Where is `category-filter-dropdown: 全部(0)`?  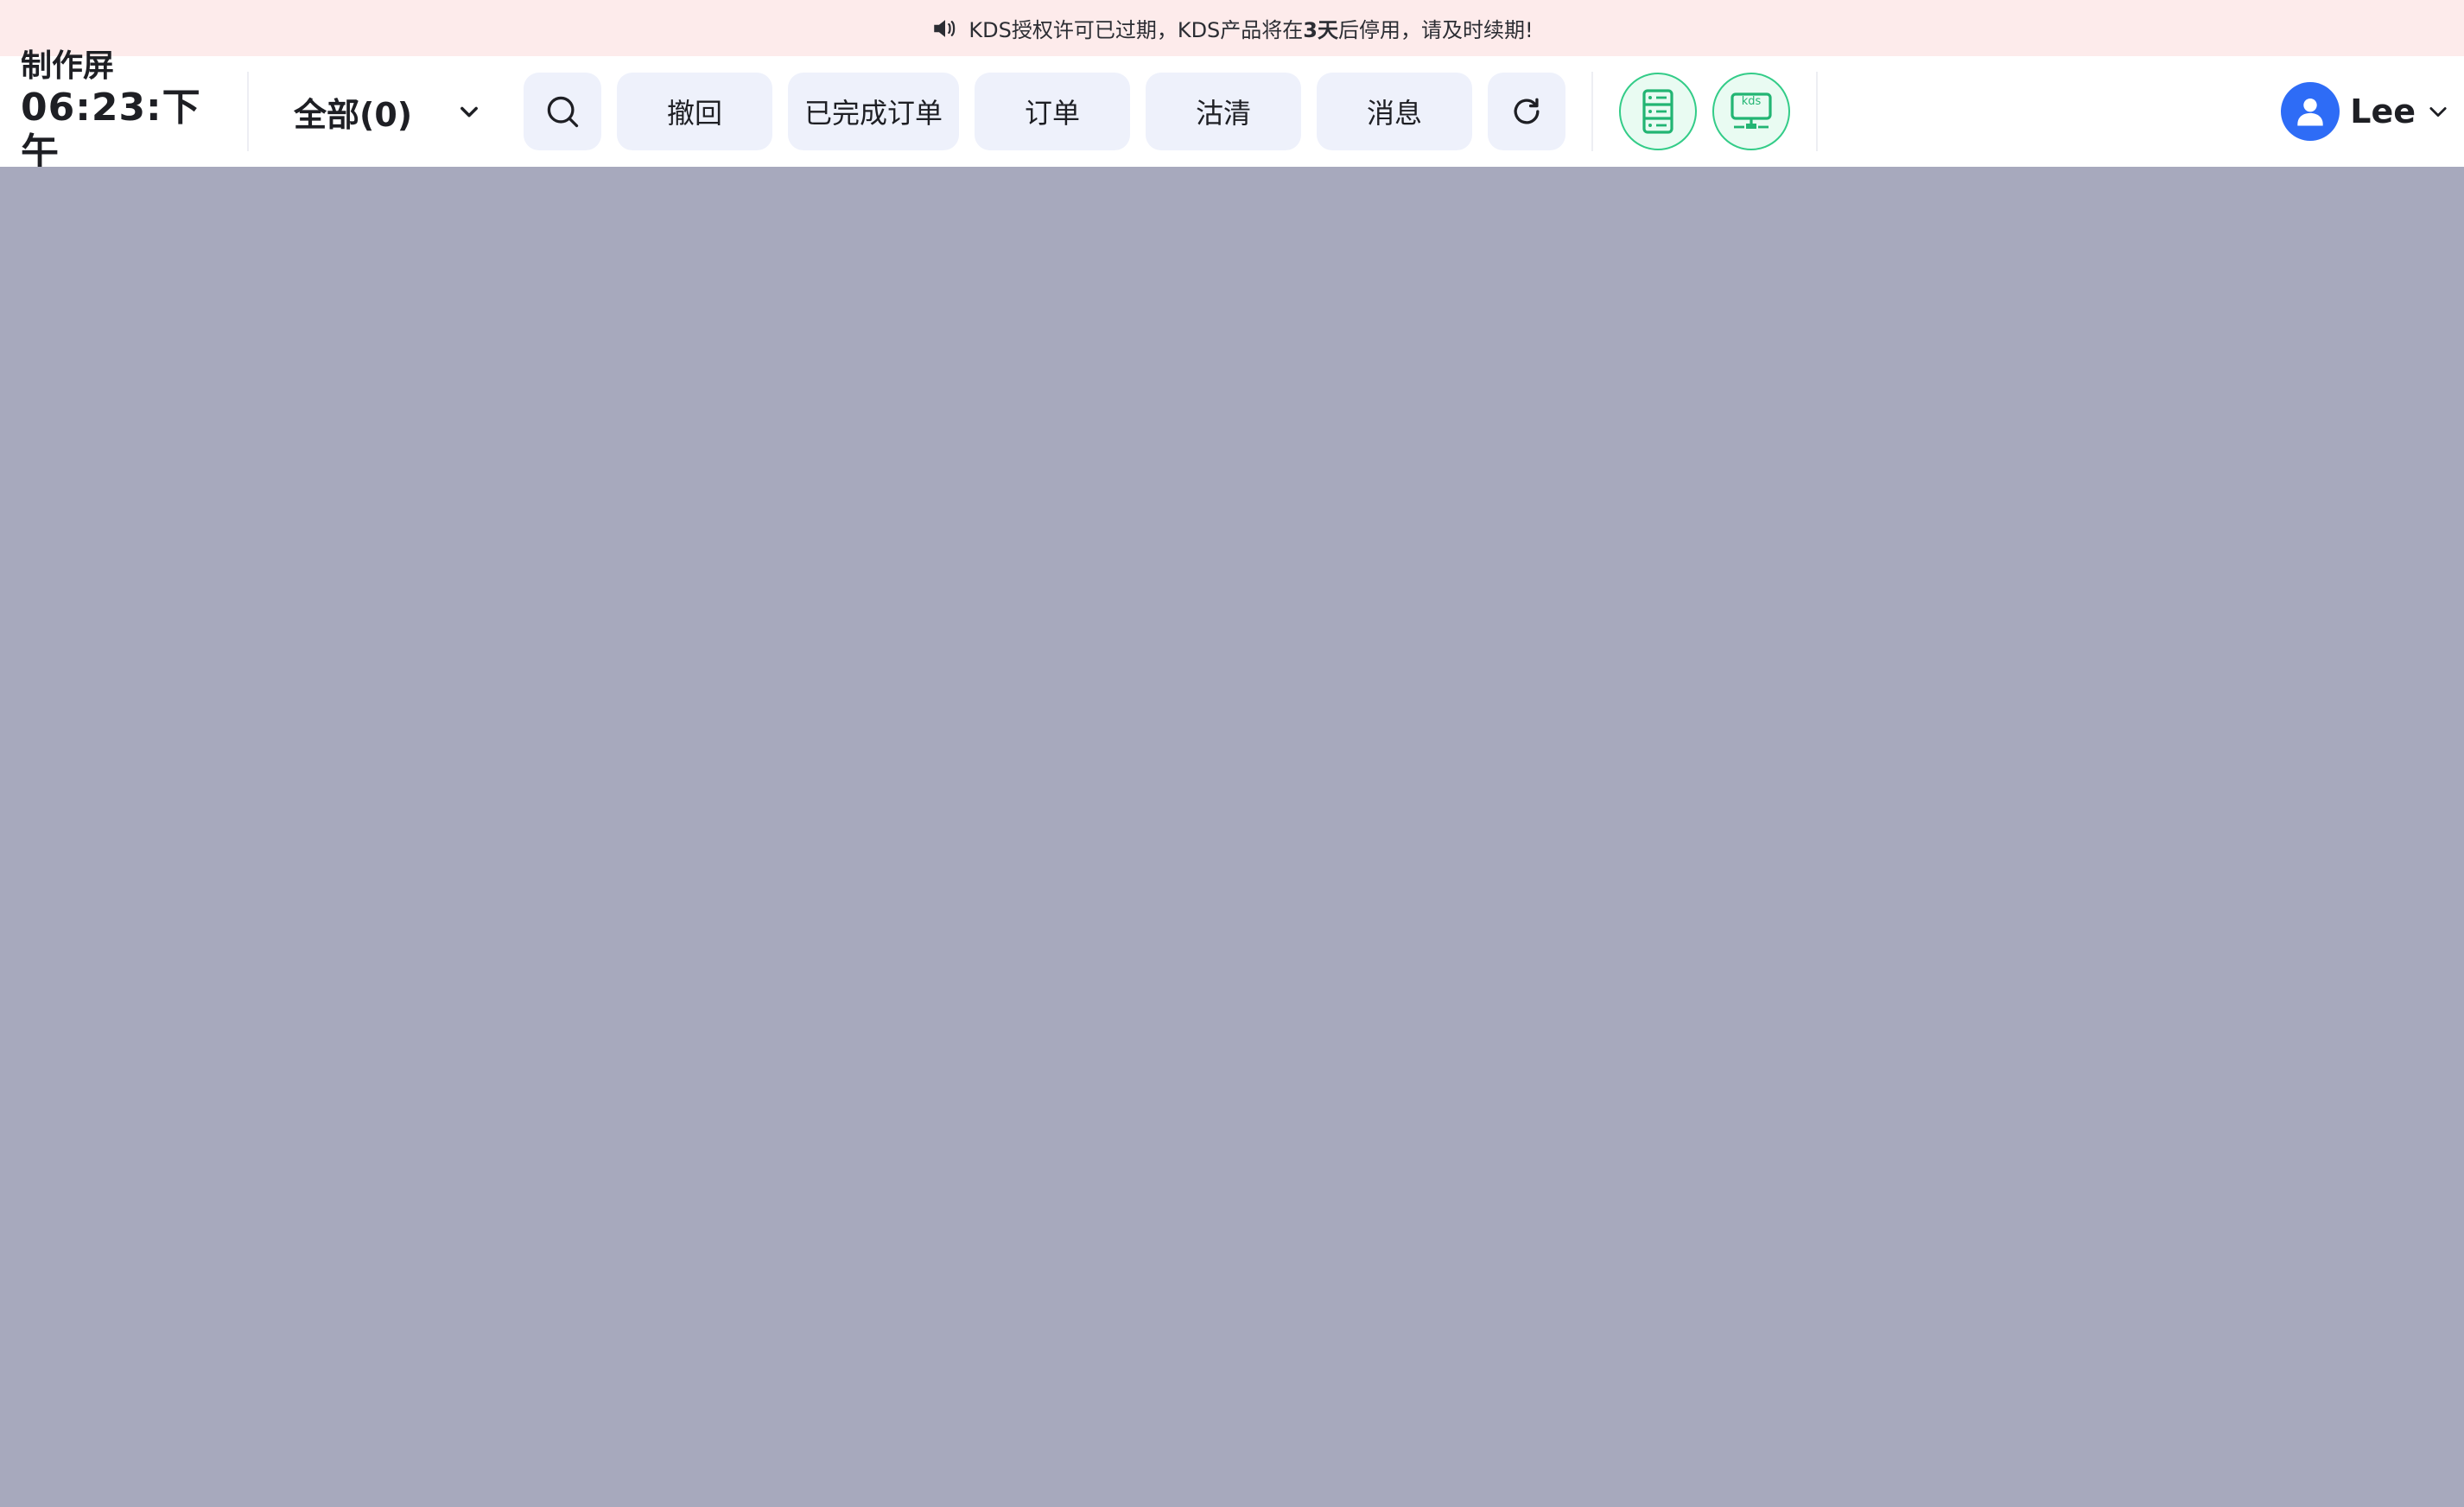 category-filter-dropdown: 全部(0) is located at coordinates (389, 111).